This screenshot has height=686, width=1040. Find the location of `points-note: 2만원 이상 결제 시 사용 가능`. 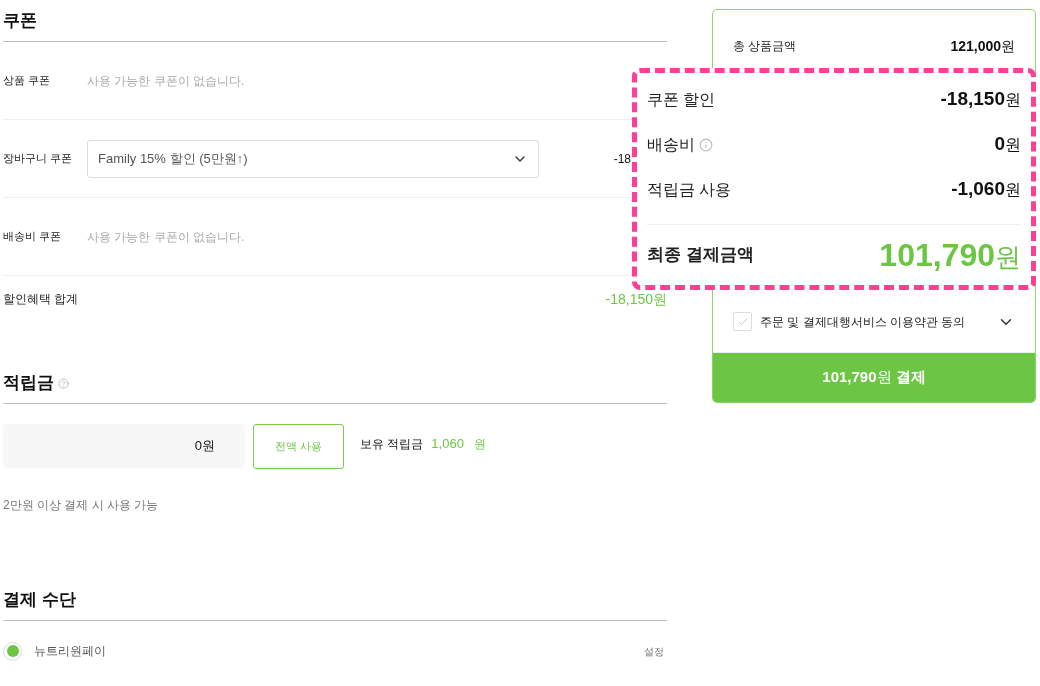

points-note: 2만원 이상 결제 시 사용 가능 is located at coordinates (81, 505).